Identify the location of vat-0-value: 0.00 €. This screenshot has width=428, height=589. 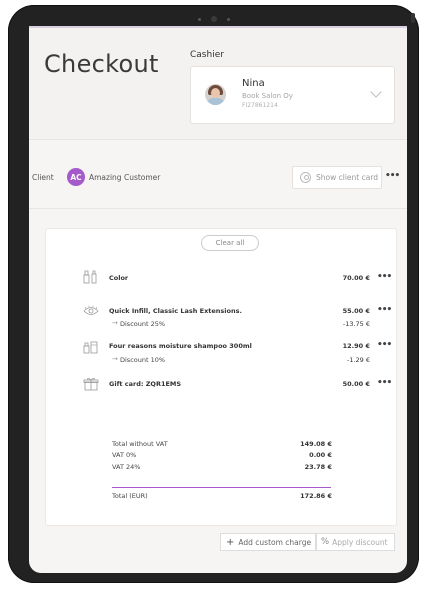
(320, 455).